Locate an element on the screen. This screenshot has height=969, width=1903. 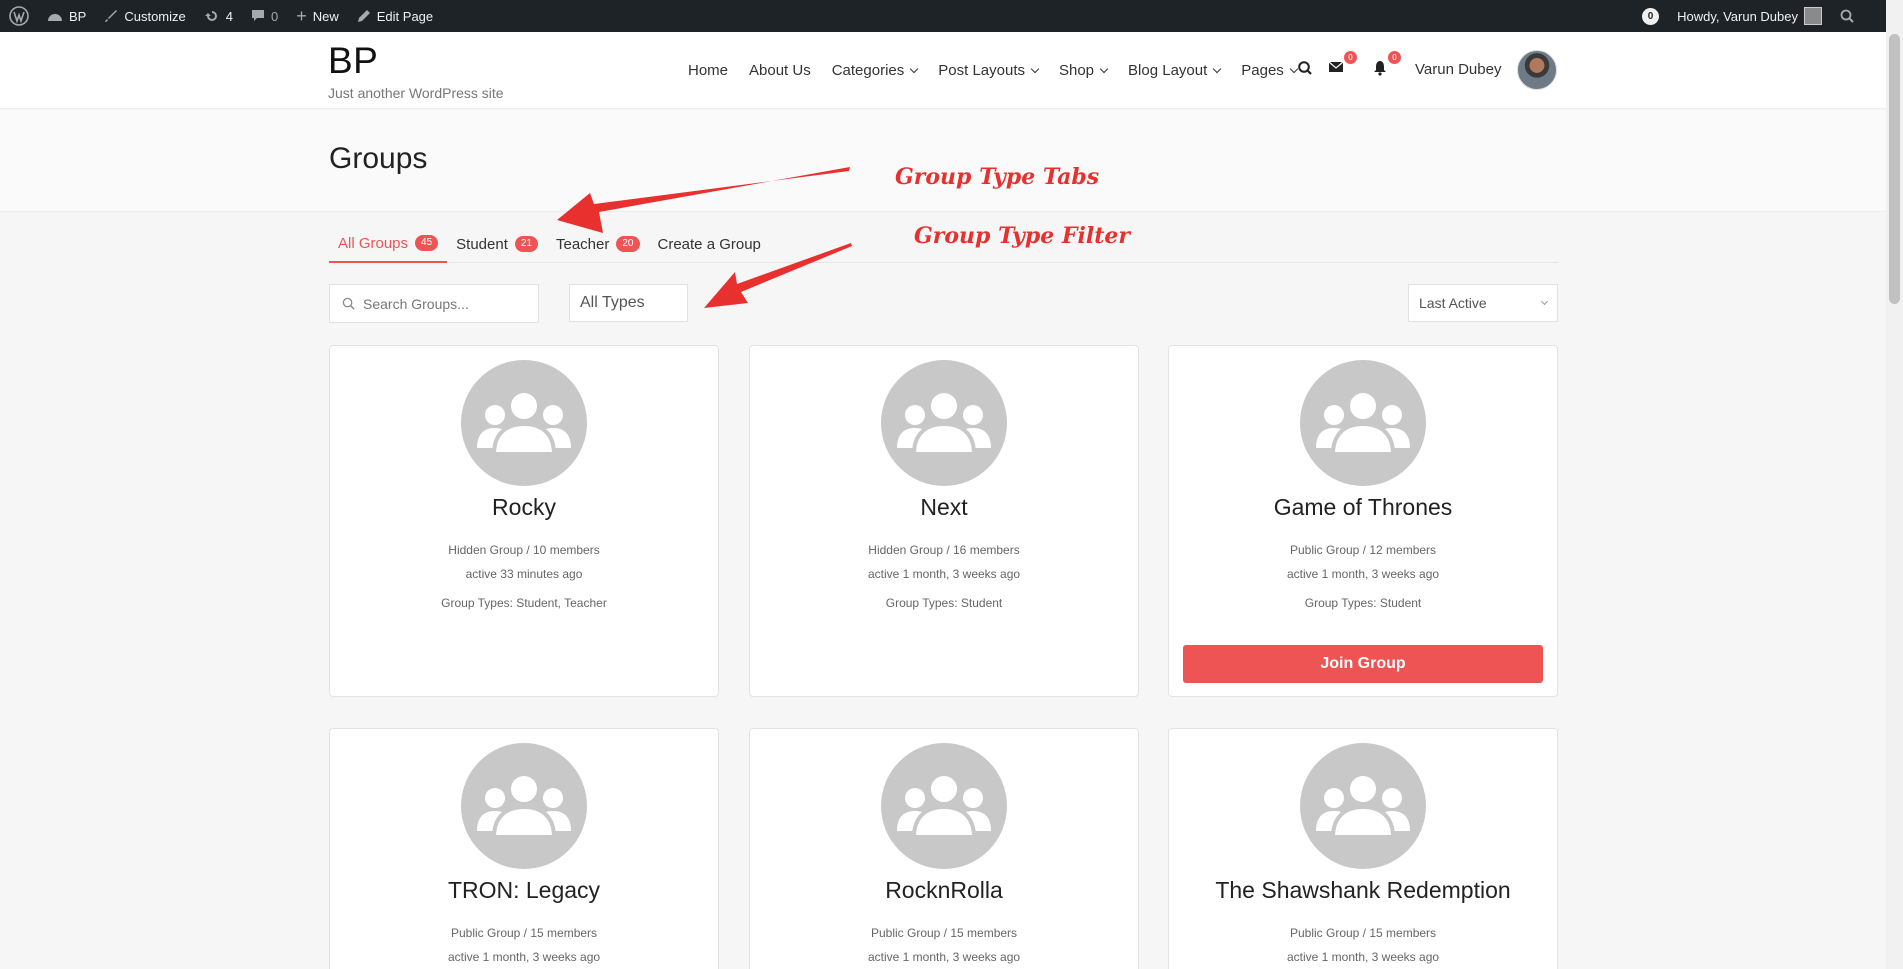
admin-new-link: + New is located at coordinates (317, 16).